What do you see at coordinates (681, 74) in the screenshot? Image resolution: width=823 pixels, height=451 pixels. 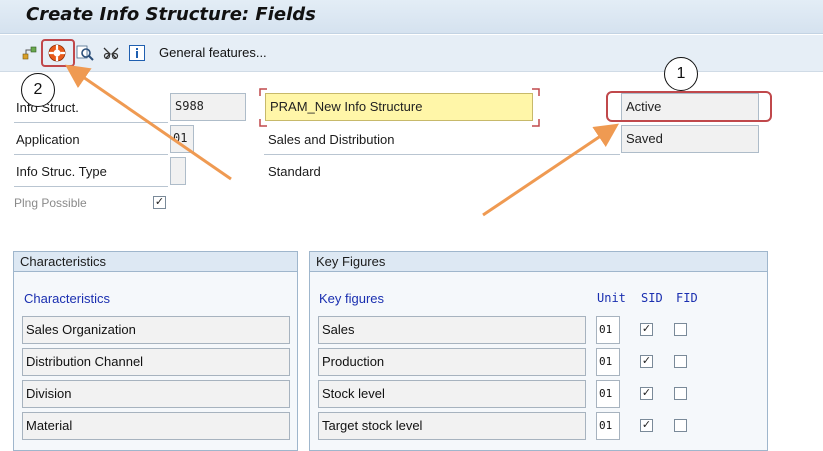 I see `callout-1: 1` at bounding box center [681, 74].